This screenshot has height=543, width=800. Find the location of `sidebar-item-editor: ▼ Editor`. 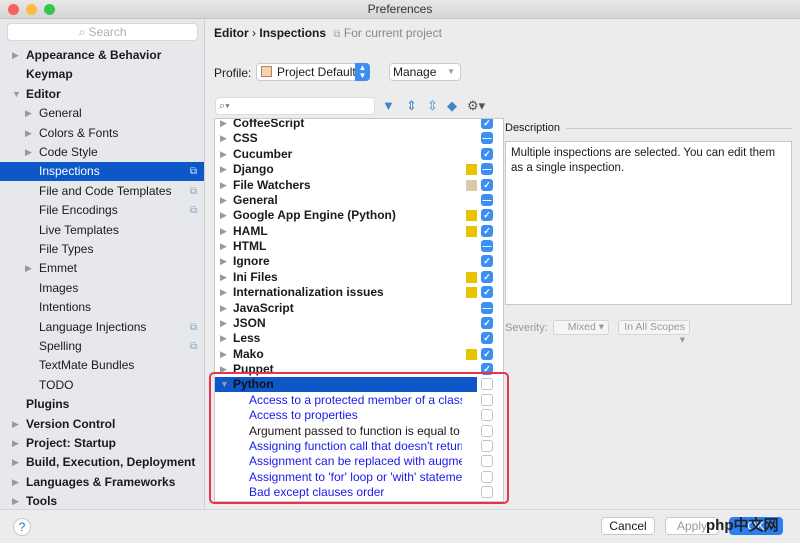

sidebar-item-editor: ▼ Editor is located at coordinates (102, 94).